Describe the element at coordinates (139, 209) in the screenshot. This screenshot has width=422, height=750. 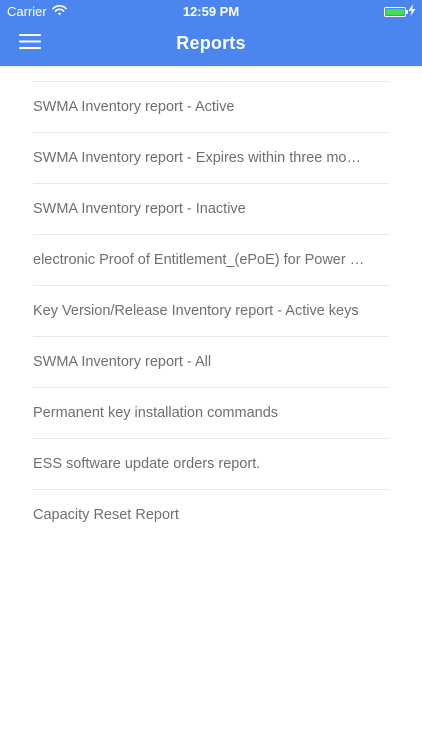
I see `report-label: SWMA Inventory report - Inactive` at that location.